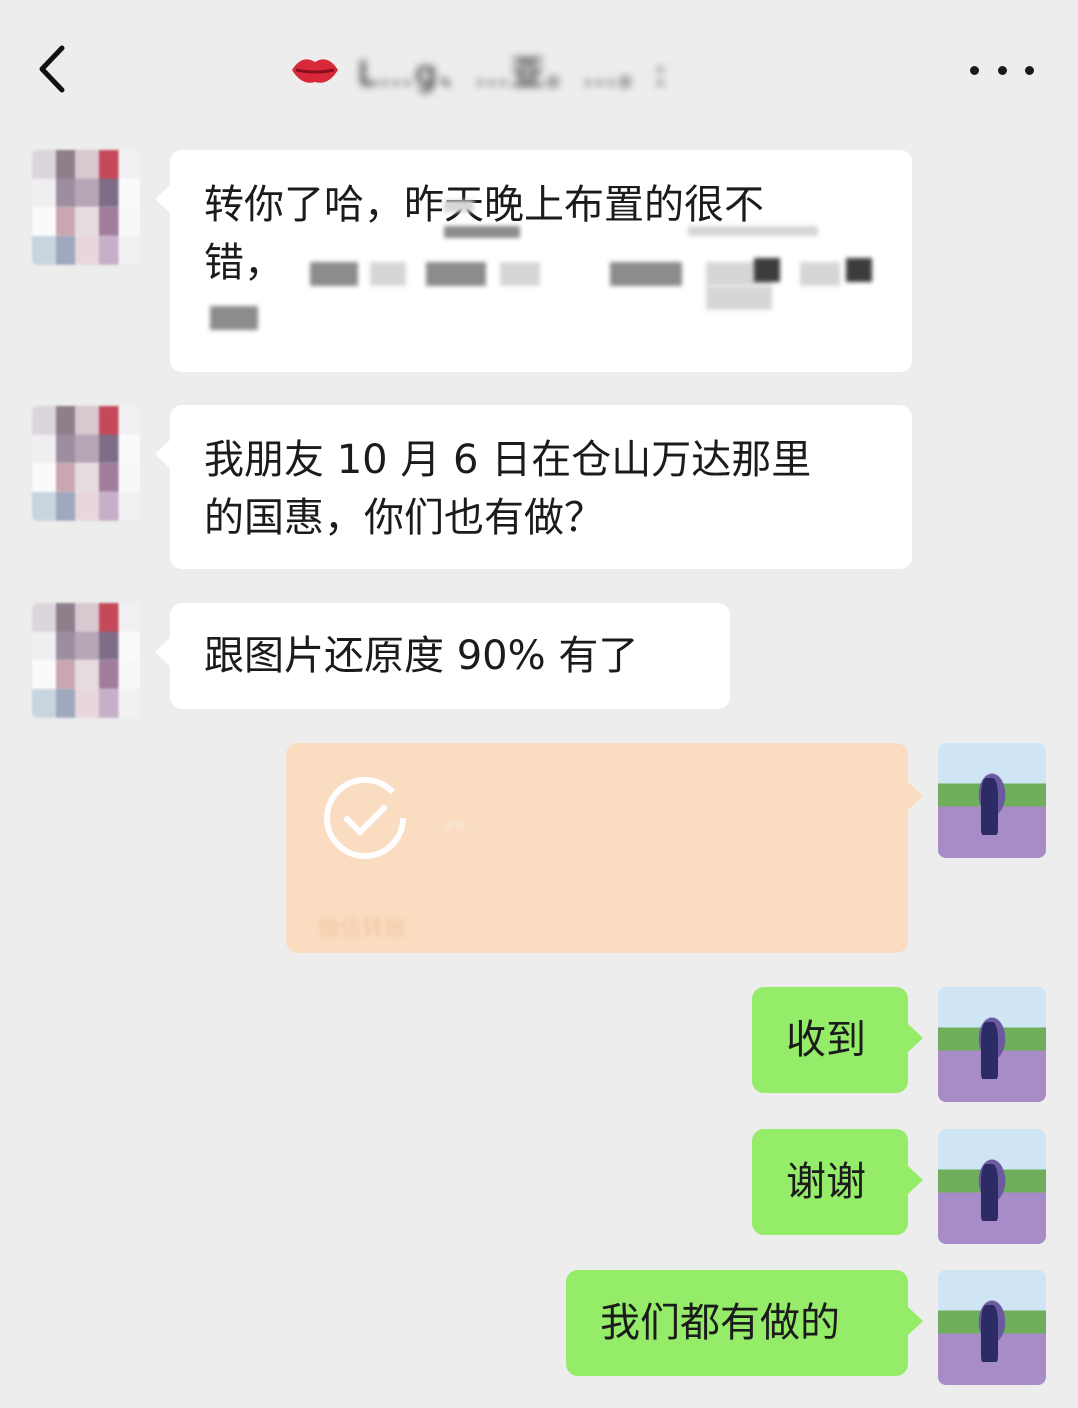 This screenshot has width=1078, height=1408. What do you see at coordinates (421, 656) in the screenshot?
I see `message-text: 跟图片还原度 90% 有了` at bounding box center [421, 656].